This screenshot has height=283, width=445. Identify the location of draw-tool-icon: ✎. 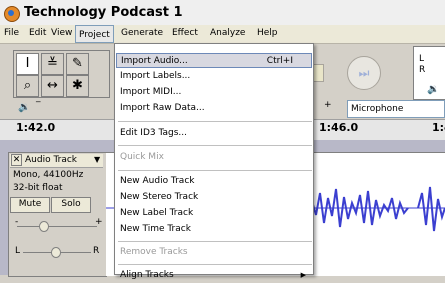
(77, 64).